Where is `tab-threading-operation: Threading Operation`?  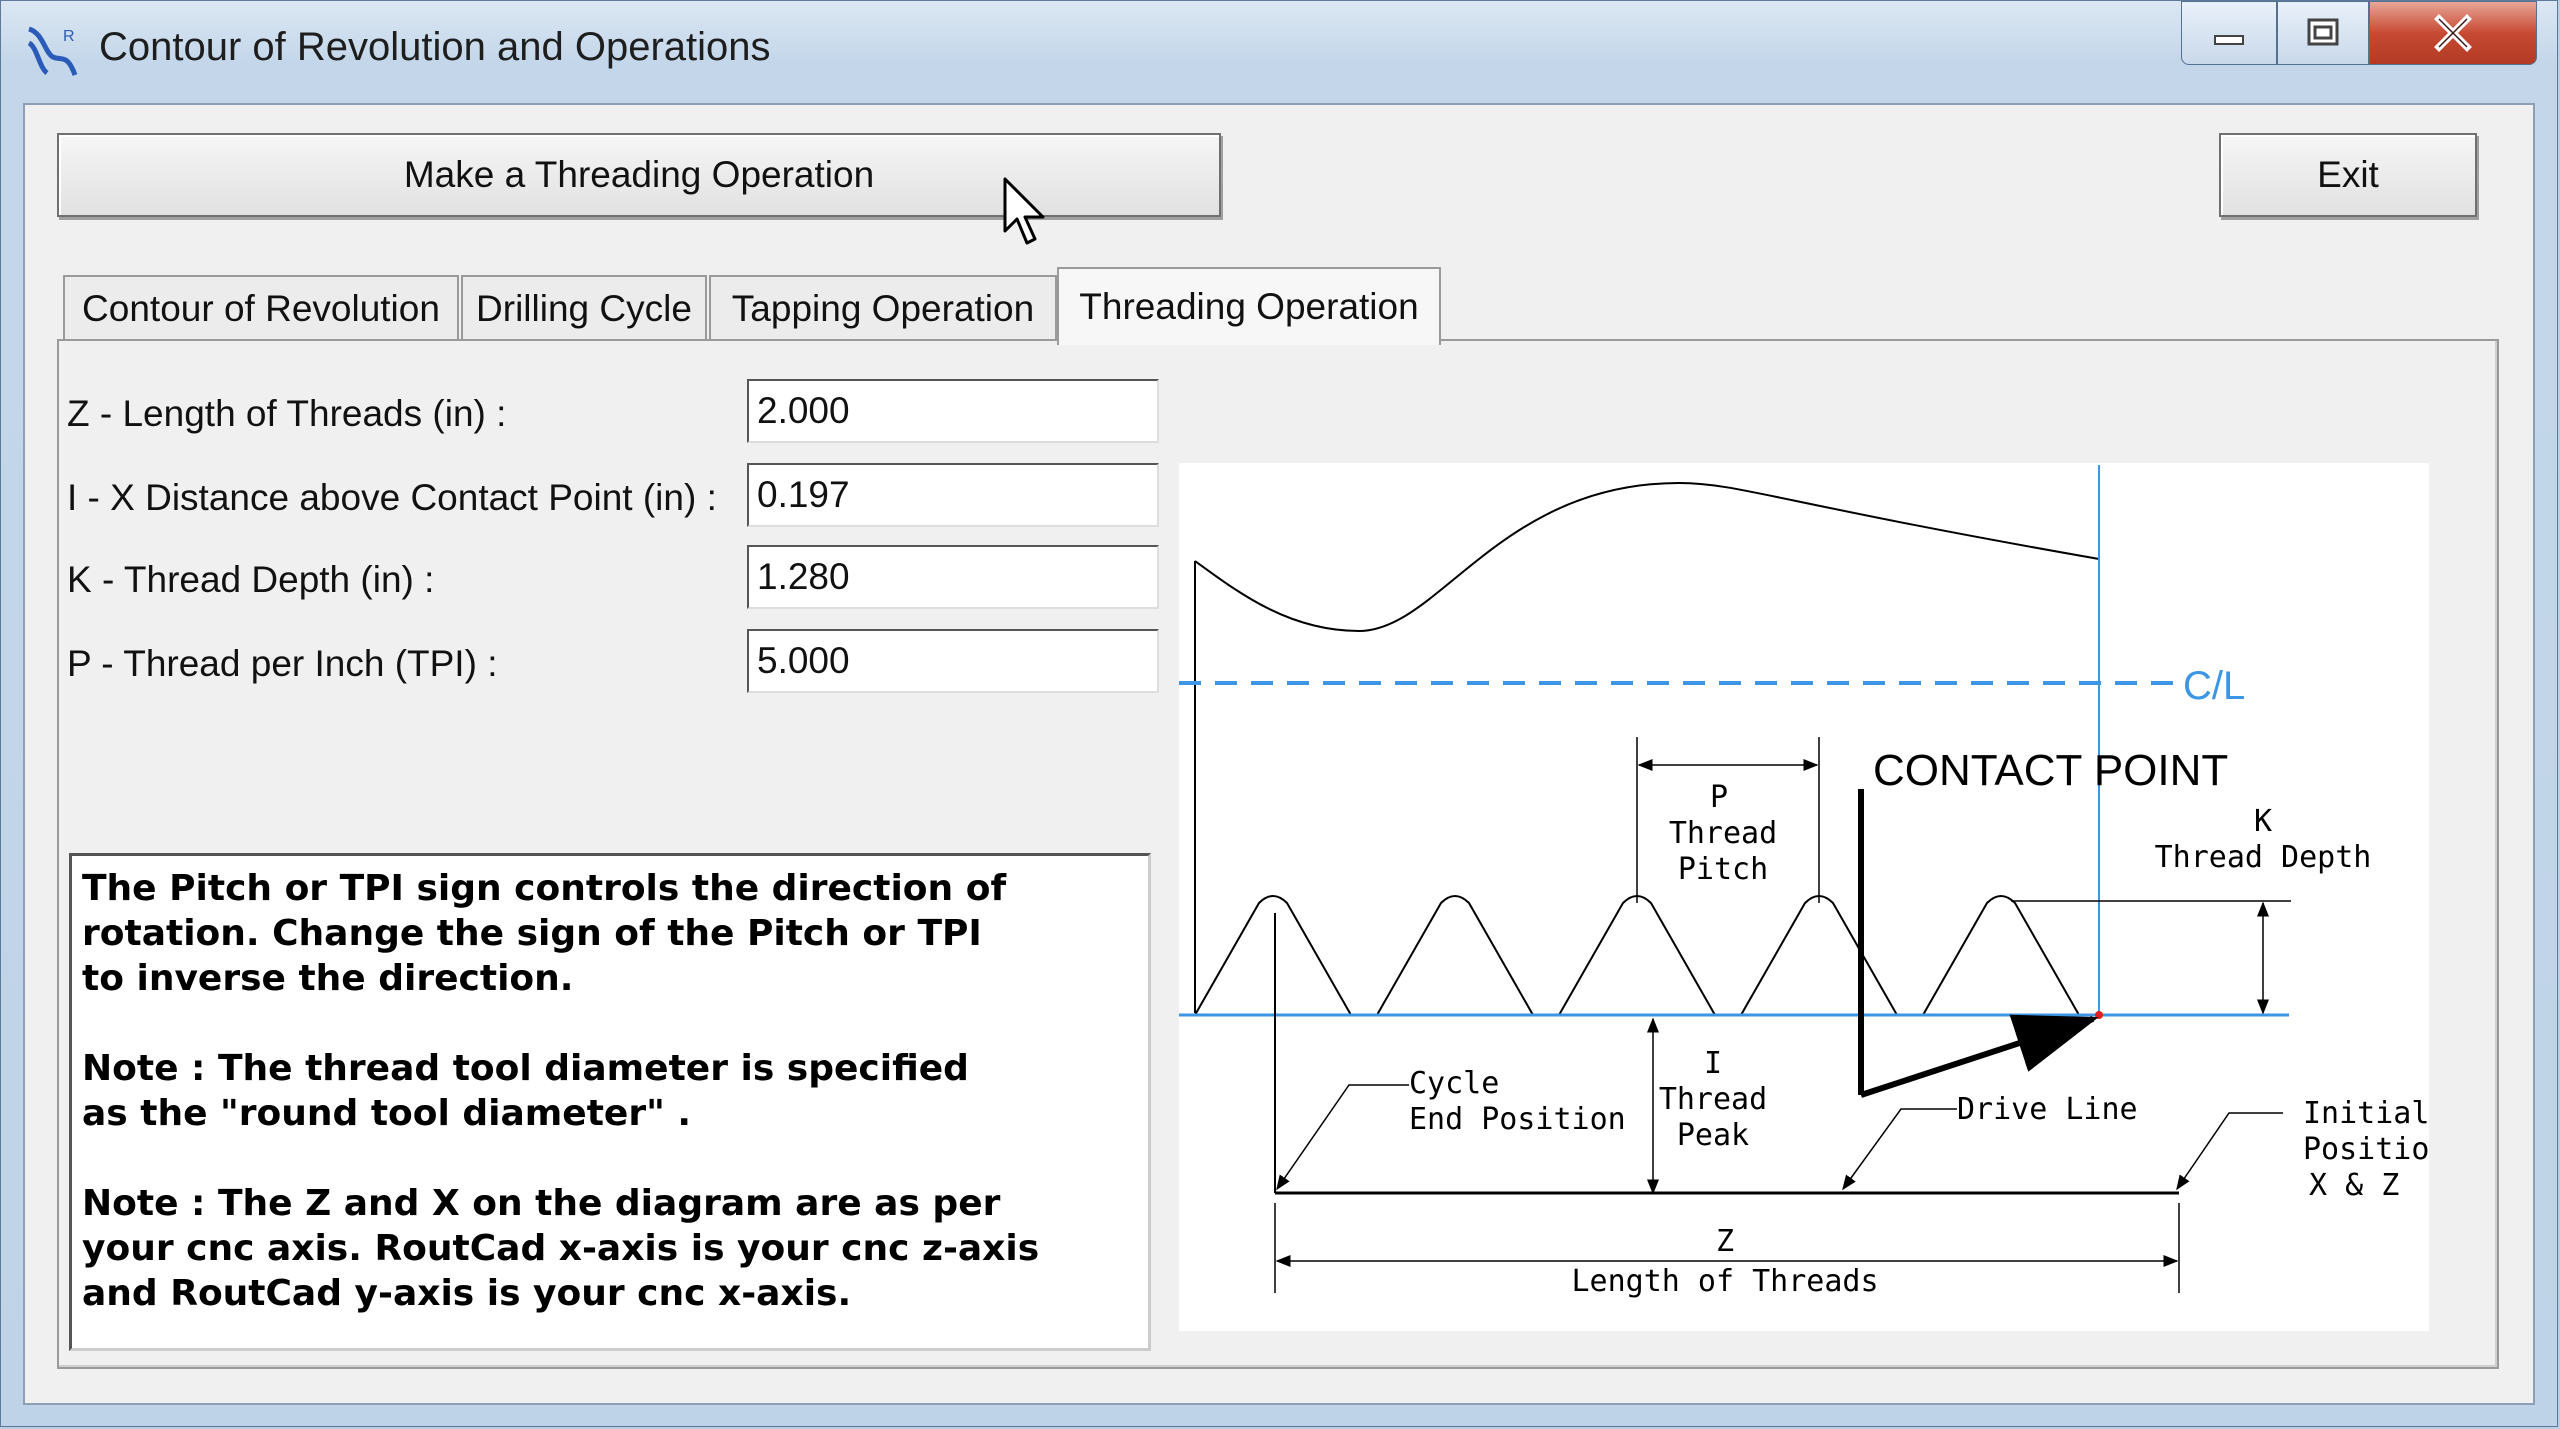 tab-threading-operation: Threading Operation is located at coordinates (1249, 306).